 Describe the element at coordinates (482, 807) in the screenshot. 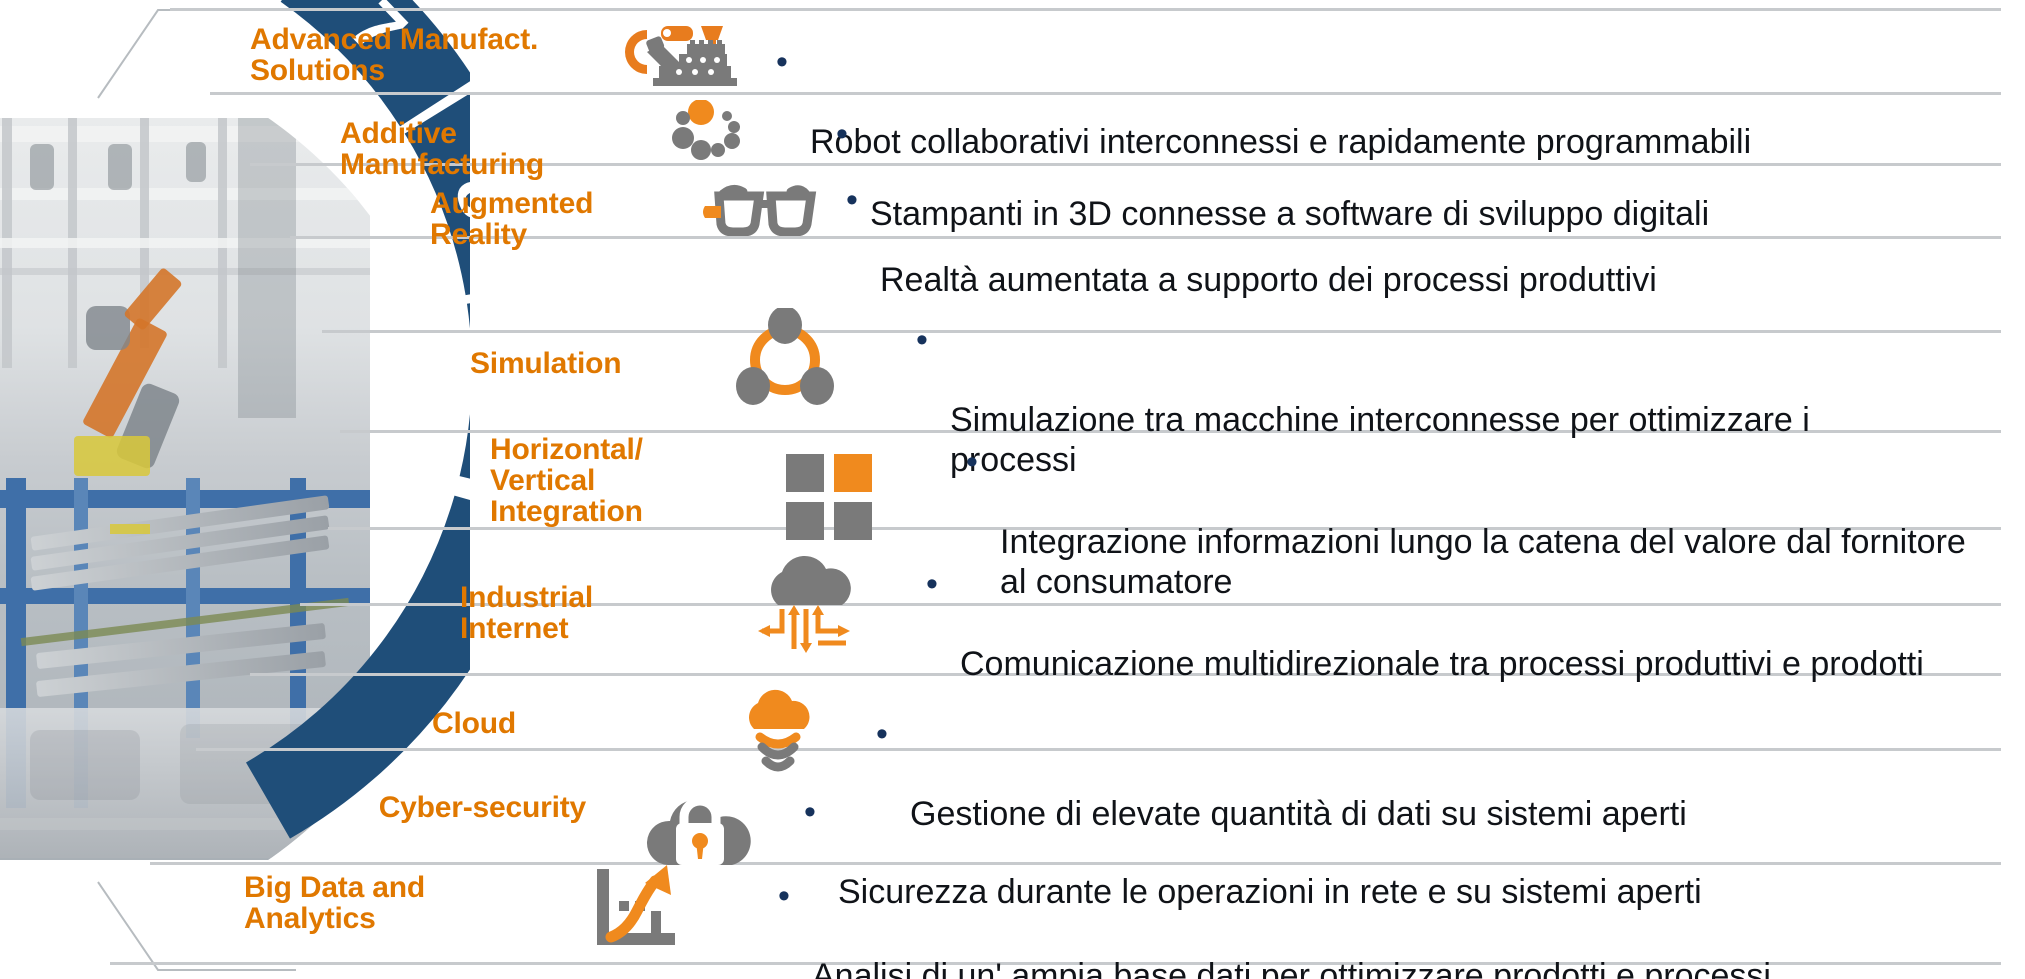

I see `row-title-cyber-security: Cyber-security` at that location.